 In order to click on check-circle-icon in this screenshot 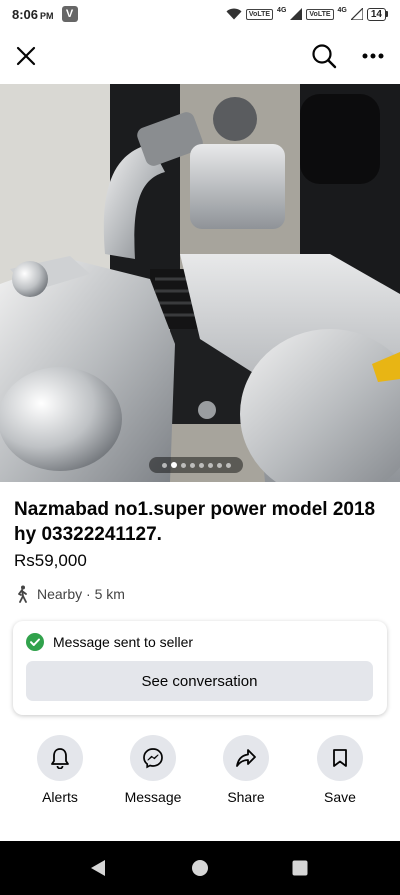, I will do `click(35, 642)`.